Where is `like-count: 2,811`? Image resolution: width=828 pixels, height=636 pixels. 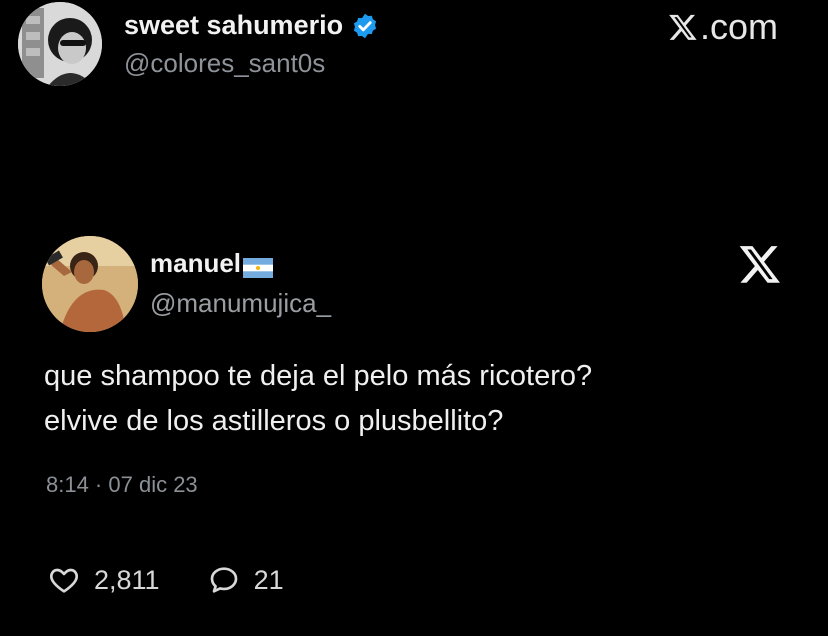 like-count: 2,811 is located at coordinates (127, 579).